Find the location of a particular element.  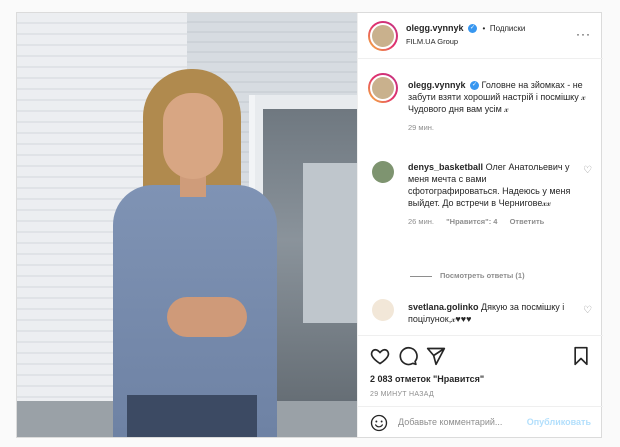

author-avatar is located at coordinates (383, 36).